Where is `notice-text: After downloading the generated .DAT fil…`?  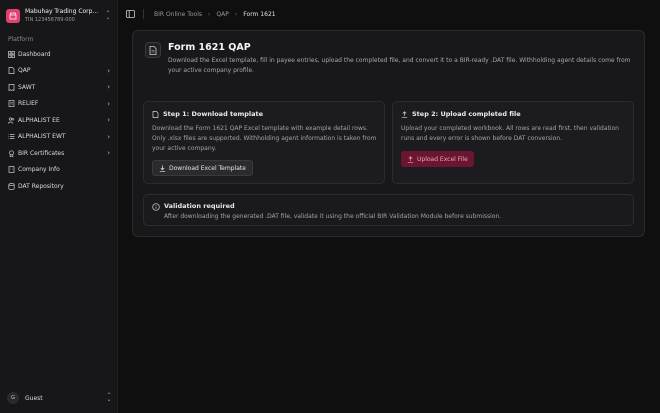
notice-text: After downloading the generated .DAT fil… is located at coordinates (333, 216).